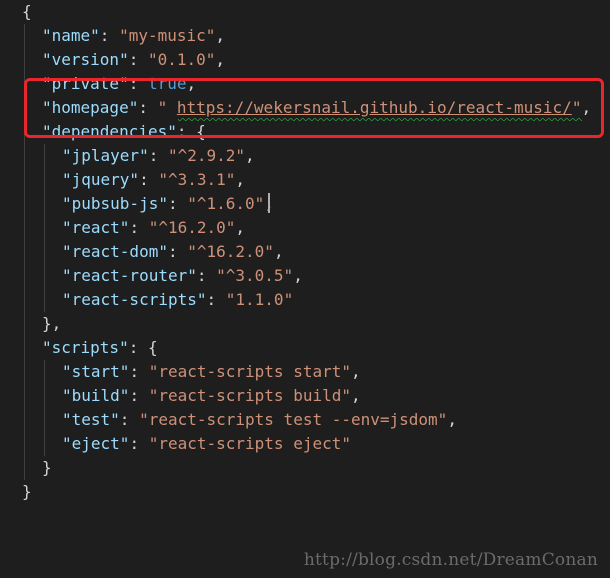 The width and height of the screenshot is (610, 578). What do you see at coordinates (143, 347) in the screenshot?
I see `code-token: : {` at bounding box center [143, 347].